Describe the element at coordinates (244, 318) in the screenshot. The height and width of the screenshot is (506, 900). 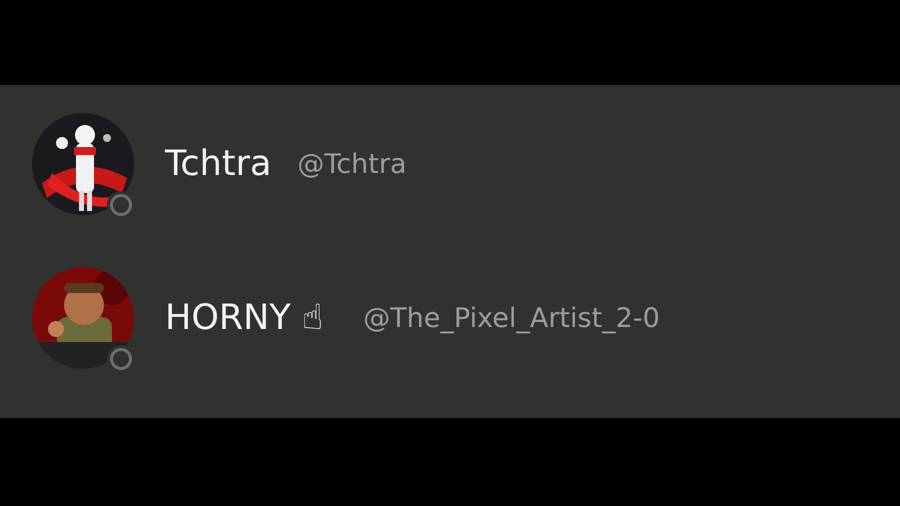
I see `display-name: HORNY ☝` at that location.